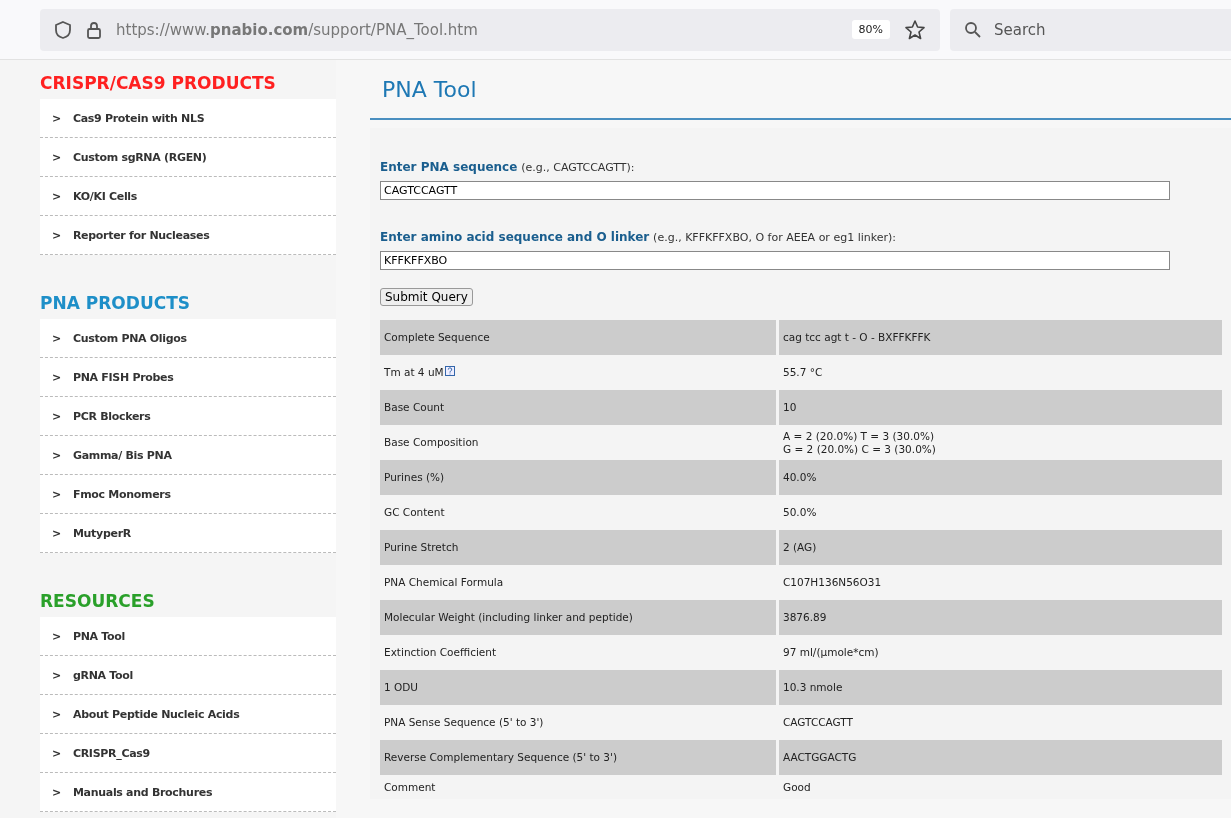 The width and height of the screenshot is (1231, 818). Describe the element at coordinates (831, 652) in the screenshot. I see `table-cell-text: 97 ml/(µmole*cm)` at that location.